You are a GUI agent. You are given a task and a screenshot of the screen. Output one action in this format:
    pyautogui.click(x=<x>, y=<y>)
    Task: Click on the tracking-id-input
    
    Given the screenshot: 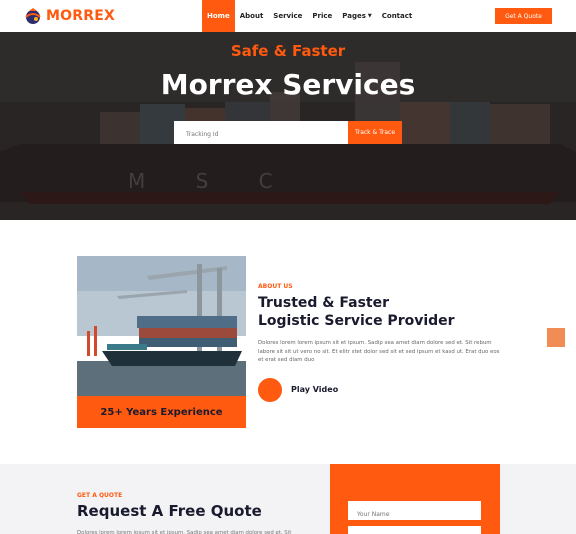 What is the action you would take?
    pyautogui.click(x=261, y=134)
    